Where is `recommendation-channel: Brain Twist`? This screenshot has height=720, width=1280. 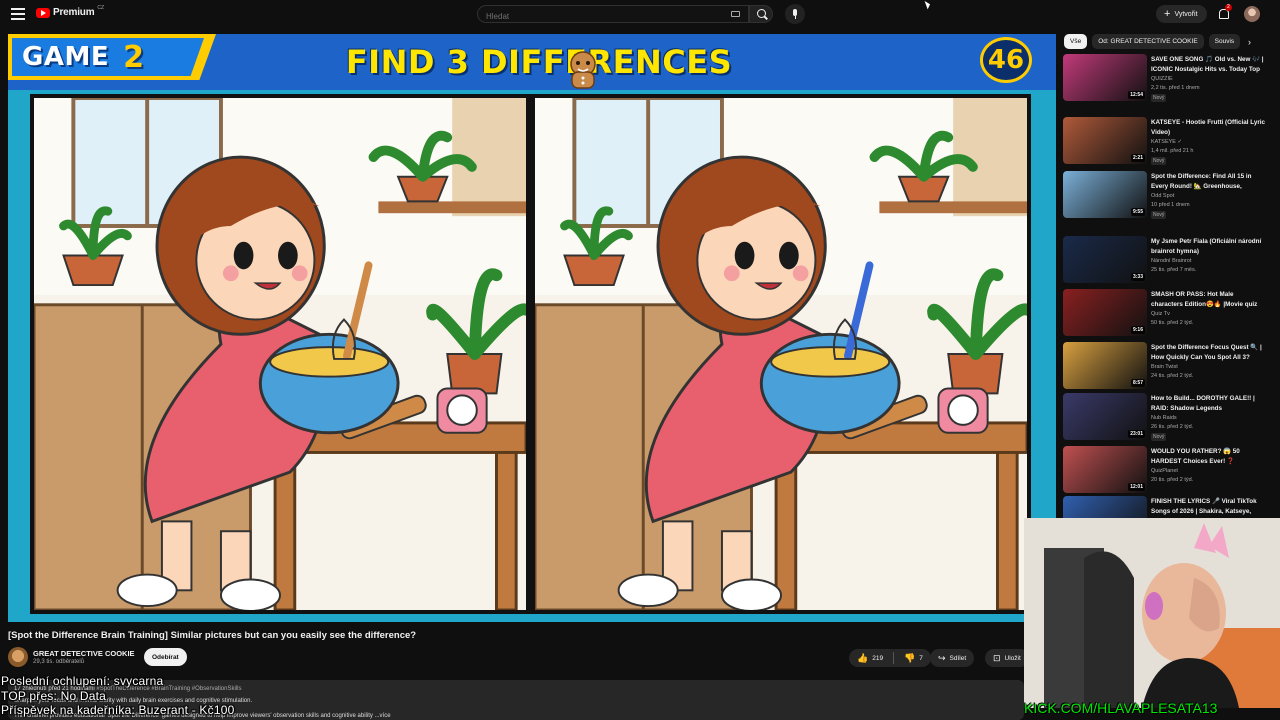 recommendation-channel: Brain Twist is located at coordinates (1164, 367).